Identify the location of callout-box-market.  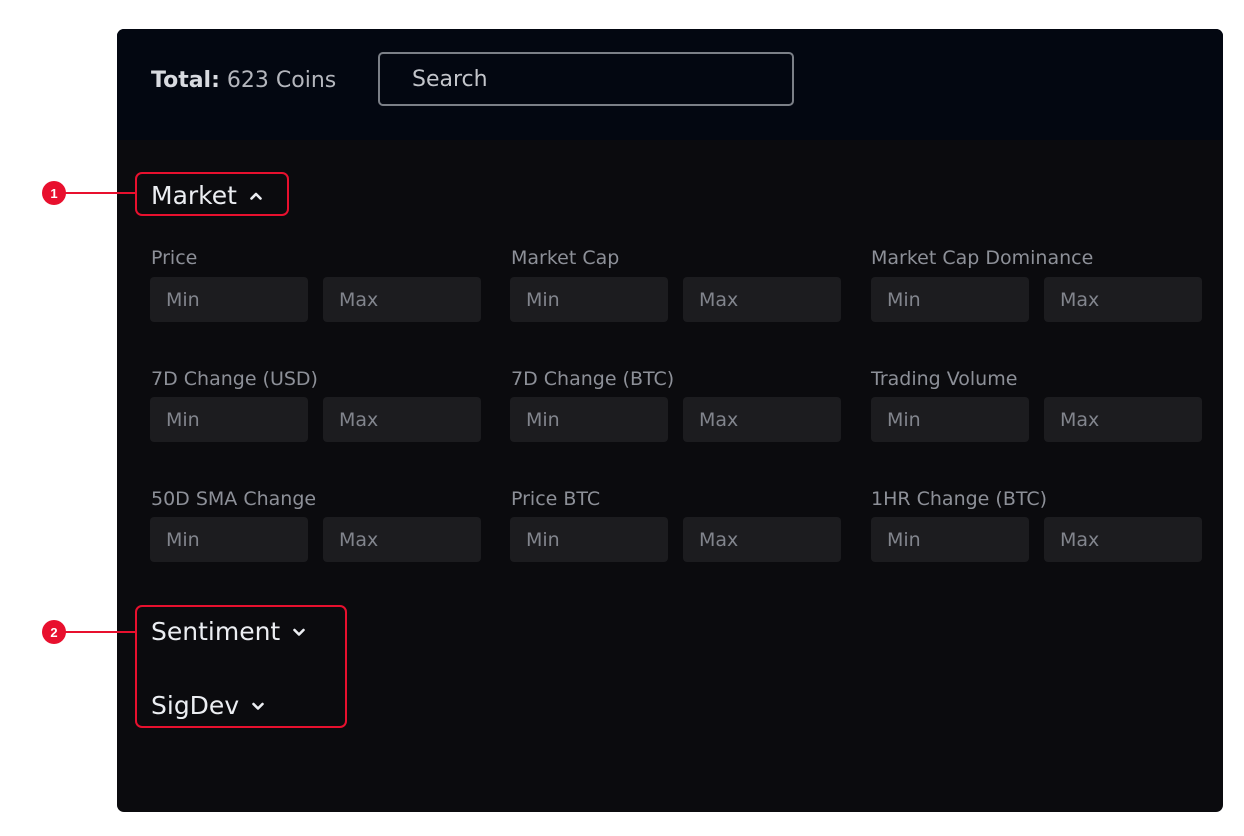
(212, 194).